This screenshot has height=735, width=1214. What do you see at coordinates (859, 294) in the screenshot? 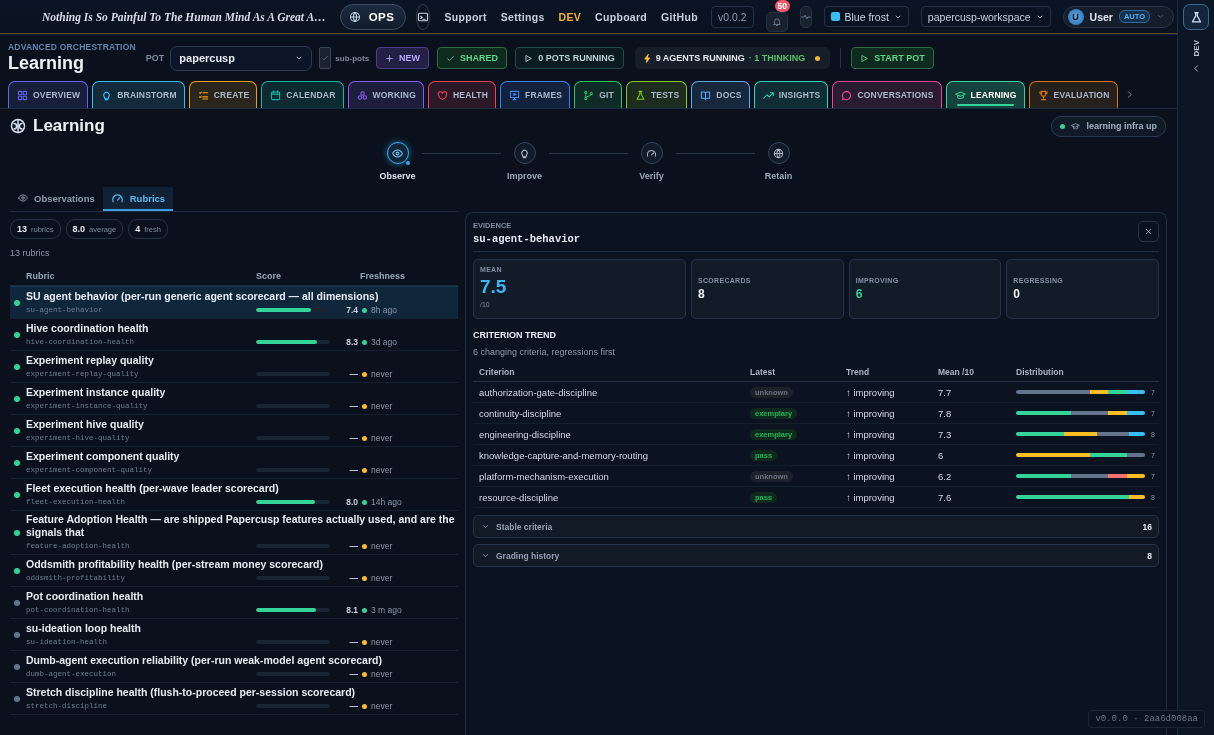
I see `stat-value: 6` at bounding box center [859, 294].